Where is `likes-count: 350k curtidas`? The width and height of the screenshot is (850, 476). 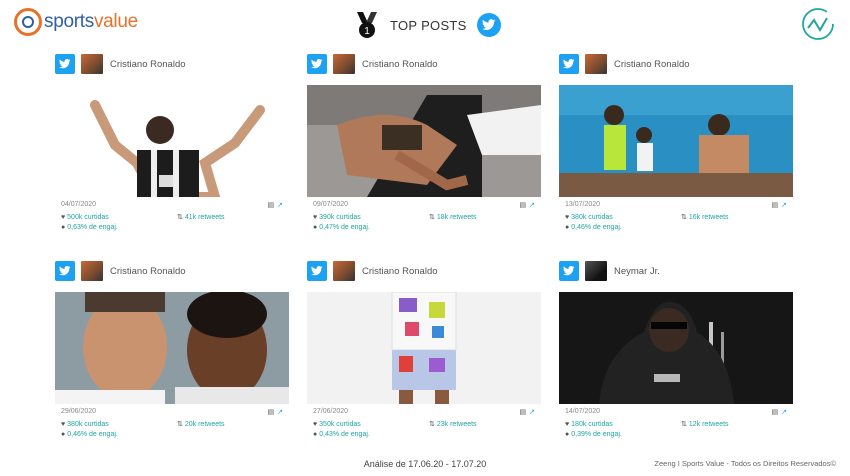 likes-count: 350k curtidas is located at coordinates (340, 424).